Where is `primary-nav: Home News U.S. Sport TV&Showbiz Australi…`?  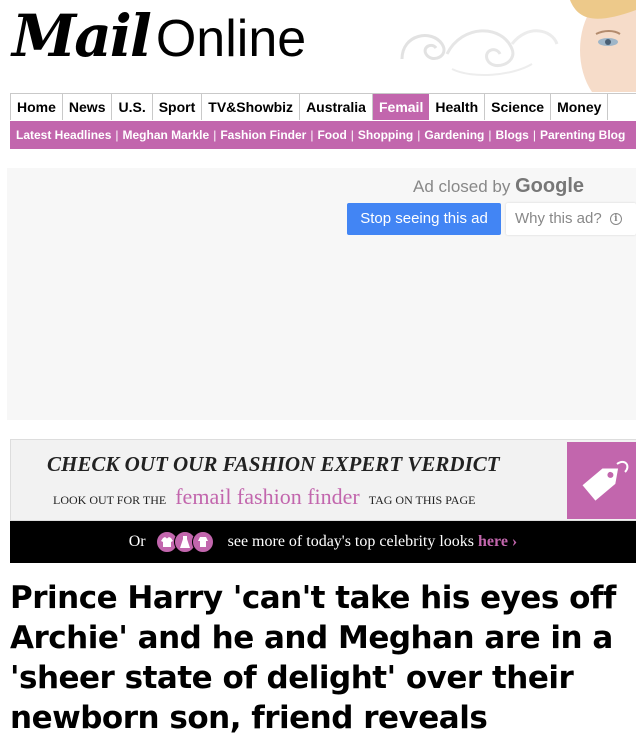
primary-nav: Home News U.S. Sport TV&Showbiz Australi… is located at coordinates (323, 106).